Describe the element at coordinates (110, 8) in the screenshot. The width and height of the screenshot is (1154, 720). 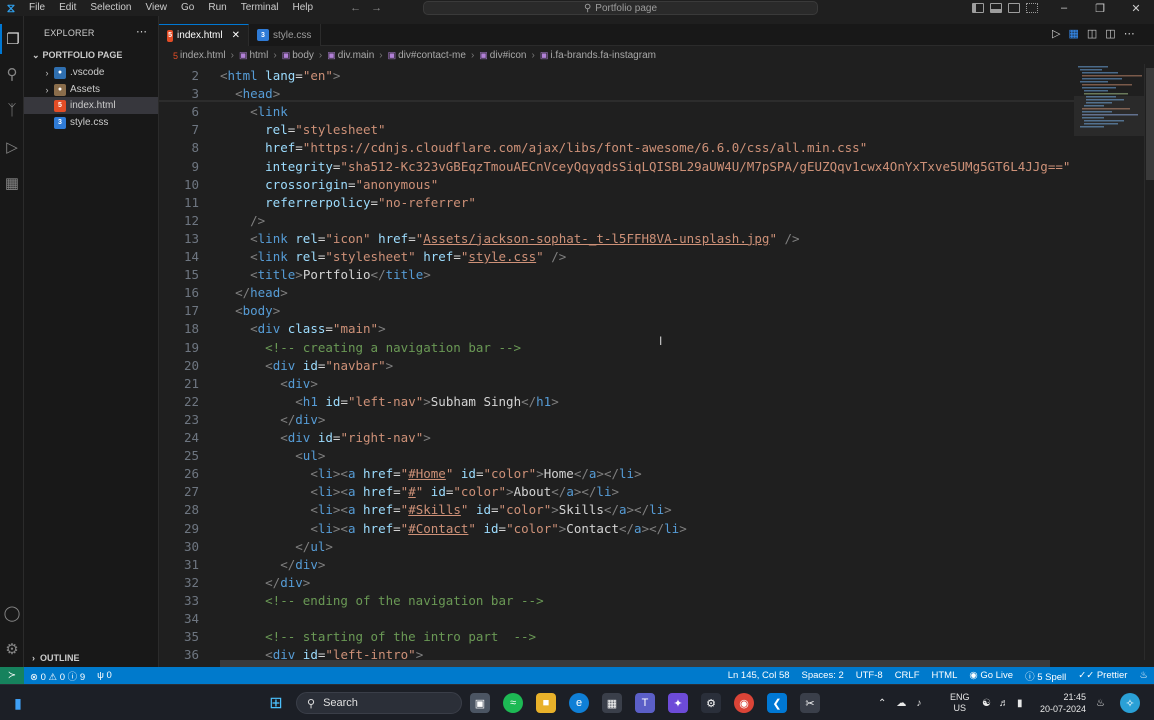
I see `menu-selection: Selection` at that location.